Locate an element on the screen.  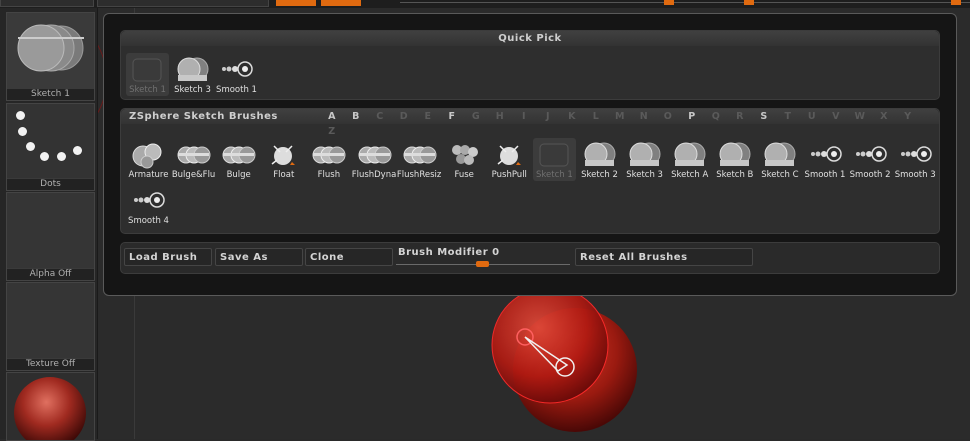
letter-filter: B is located at coordinates (356, 116).